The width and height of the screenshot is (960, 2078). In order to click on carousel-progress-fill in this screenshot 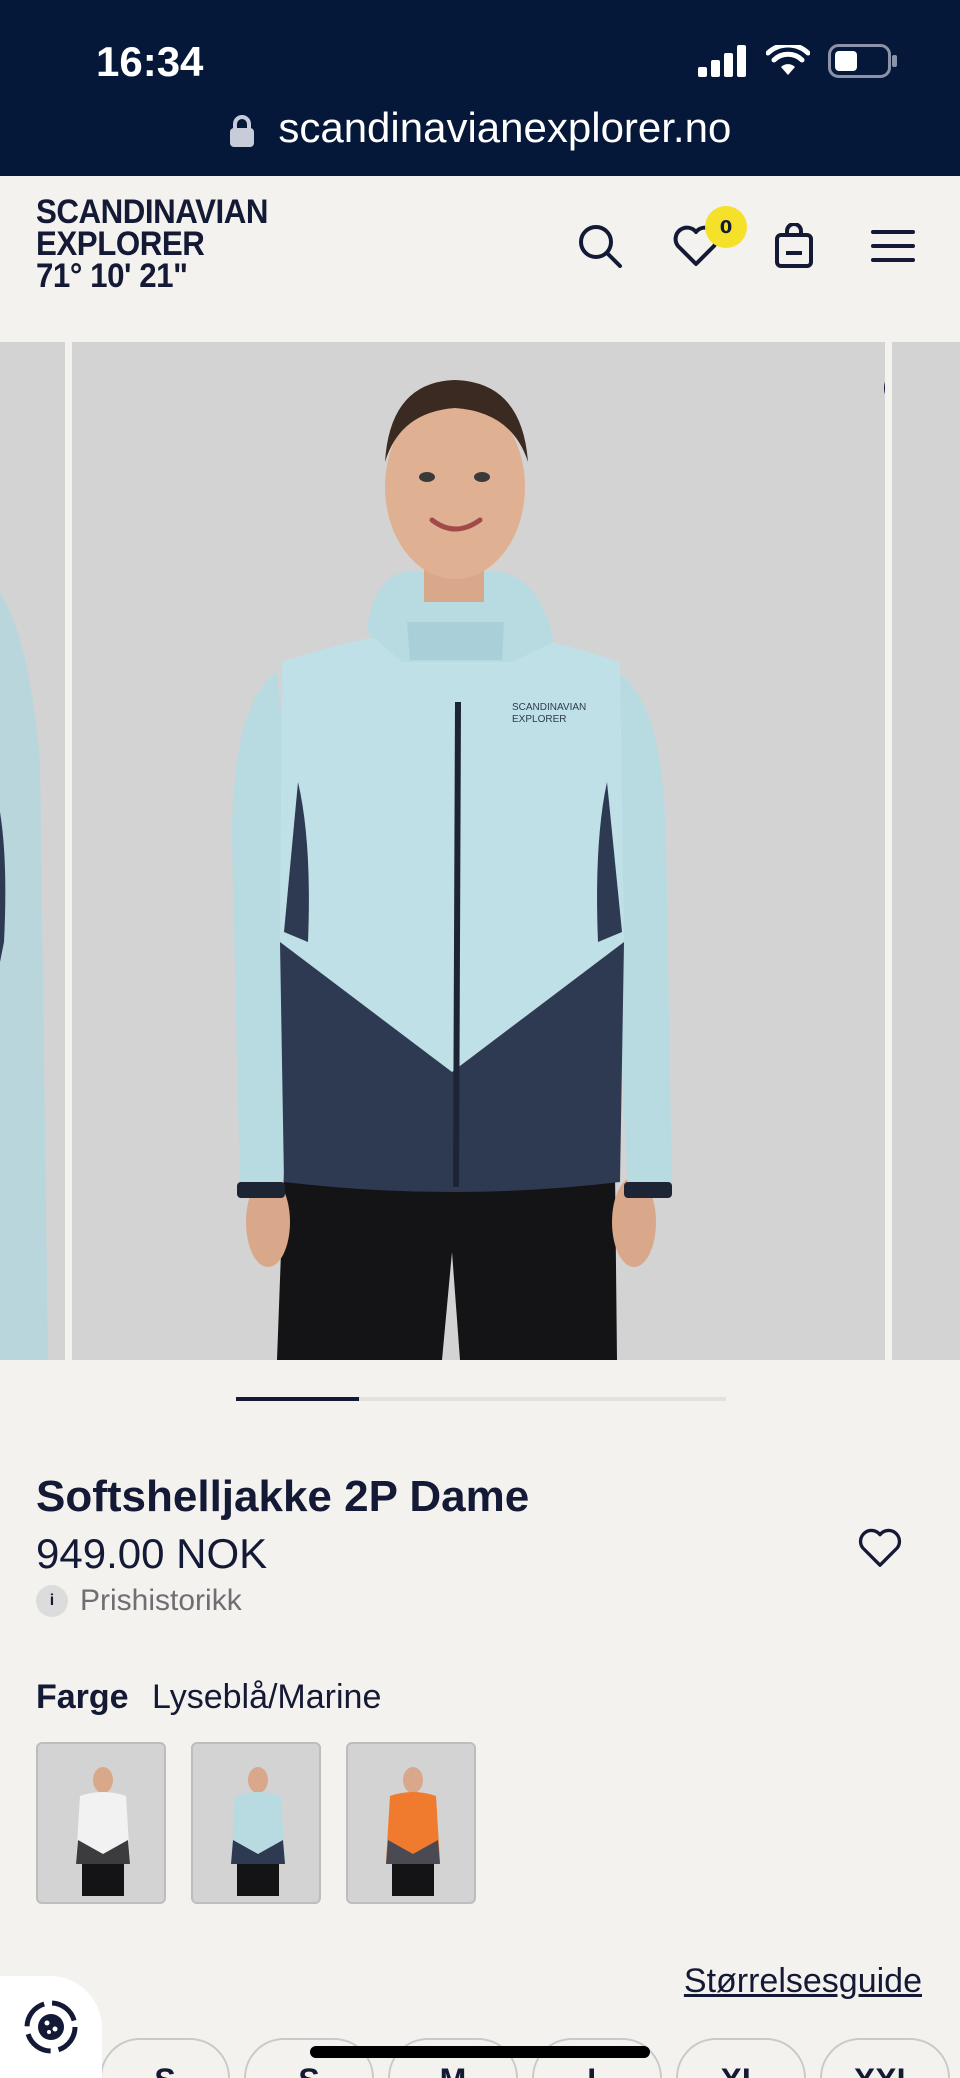, I will do `click(297, 1399)`.